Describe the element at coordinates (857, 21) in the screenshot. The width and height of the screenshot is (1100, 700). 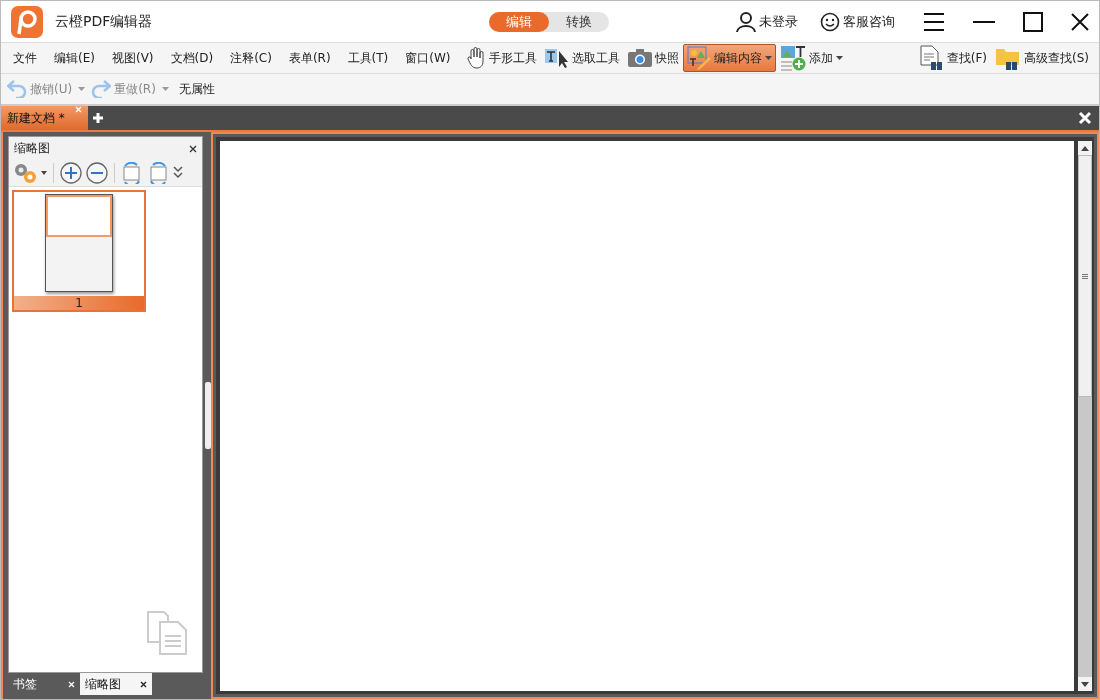
I see `support-link: 客服咨询` at that location.